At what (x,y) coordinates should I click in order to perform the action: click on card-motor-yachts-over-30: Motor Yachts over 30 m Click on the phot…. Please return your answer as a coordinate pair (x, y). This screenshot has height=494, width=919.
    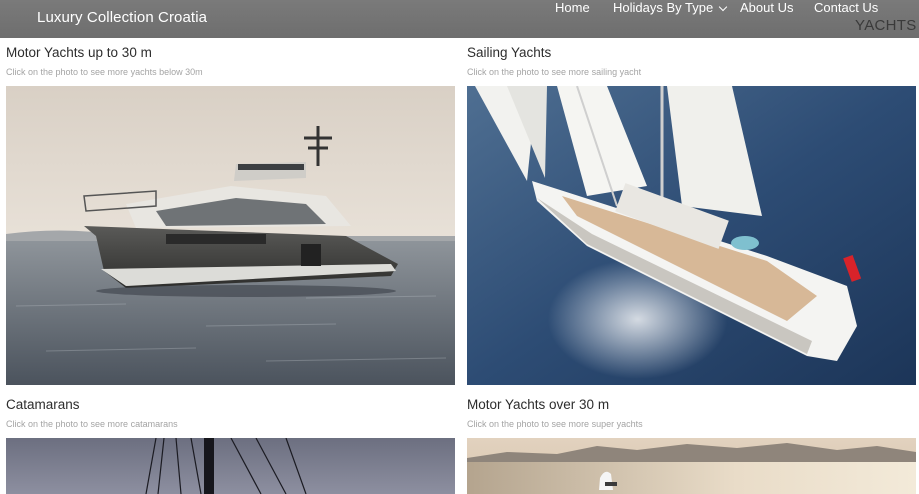
    Looking at the image, I should click on (555, 413).